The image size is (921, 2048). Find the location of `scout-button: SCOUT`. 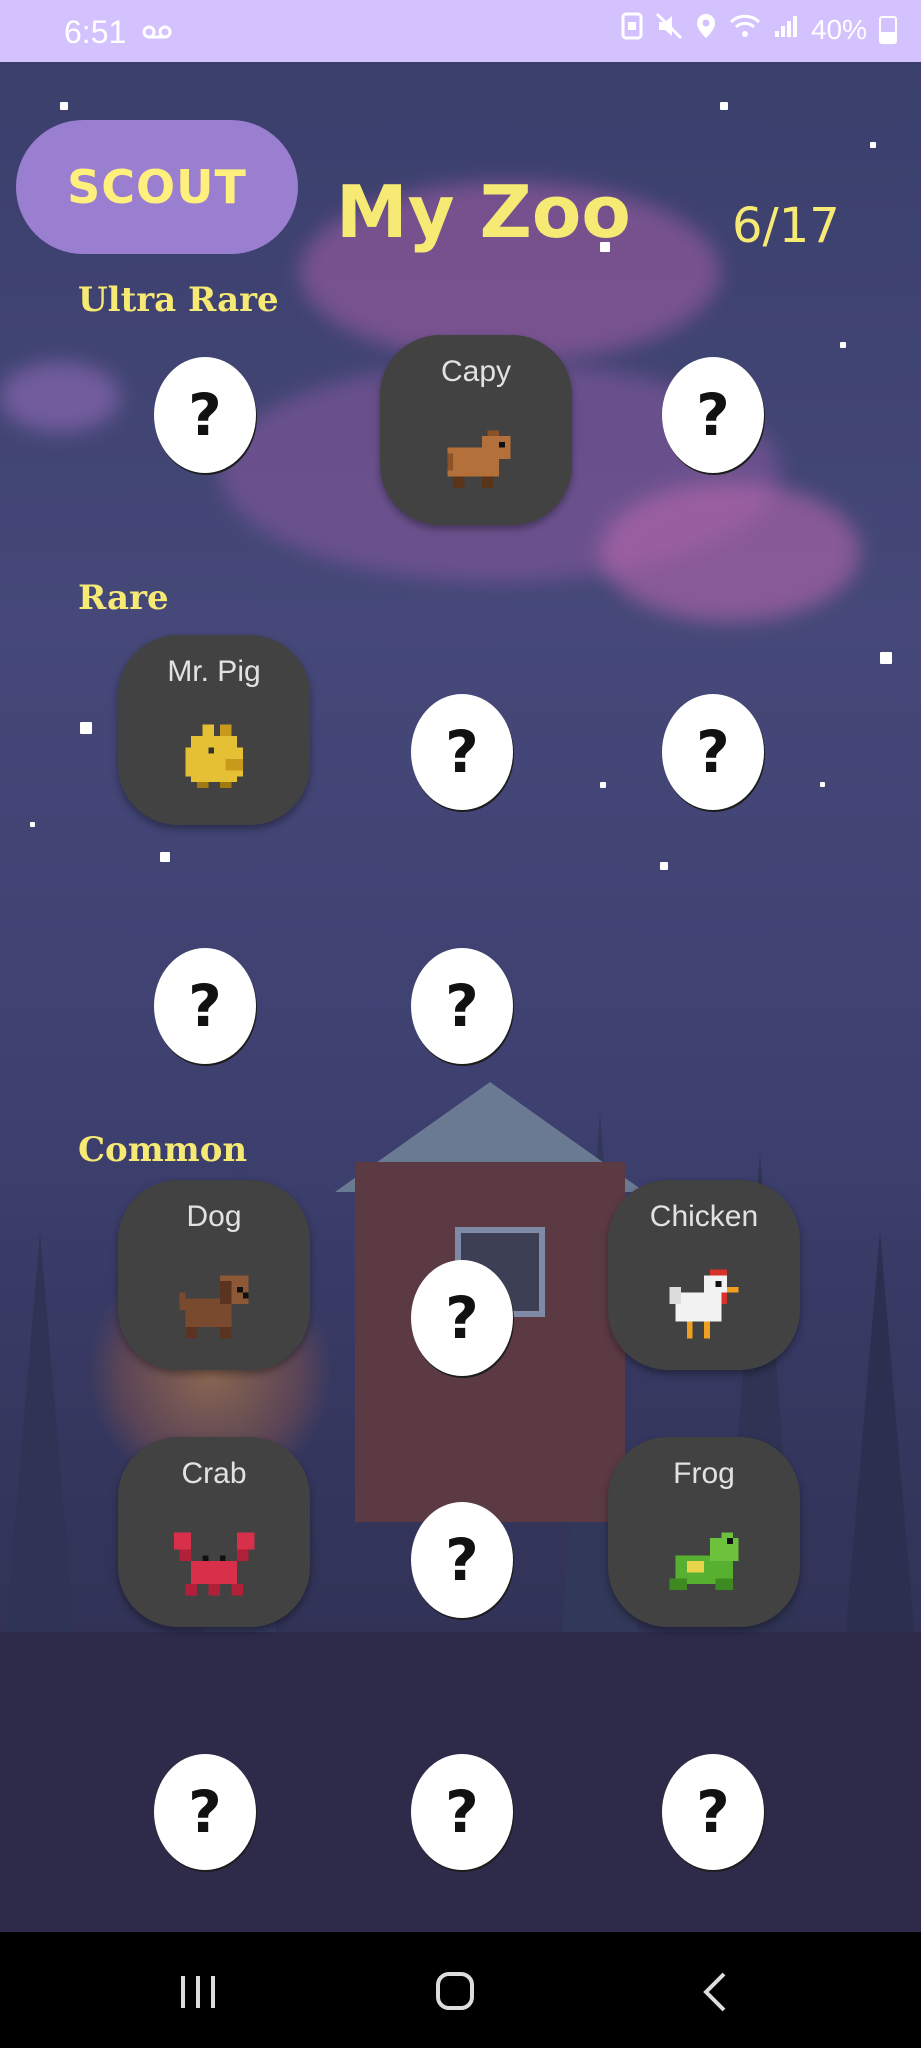

scout-button: SCOUT is located at coordinates (157, 187).